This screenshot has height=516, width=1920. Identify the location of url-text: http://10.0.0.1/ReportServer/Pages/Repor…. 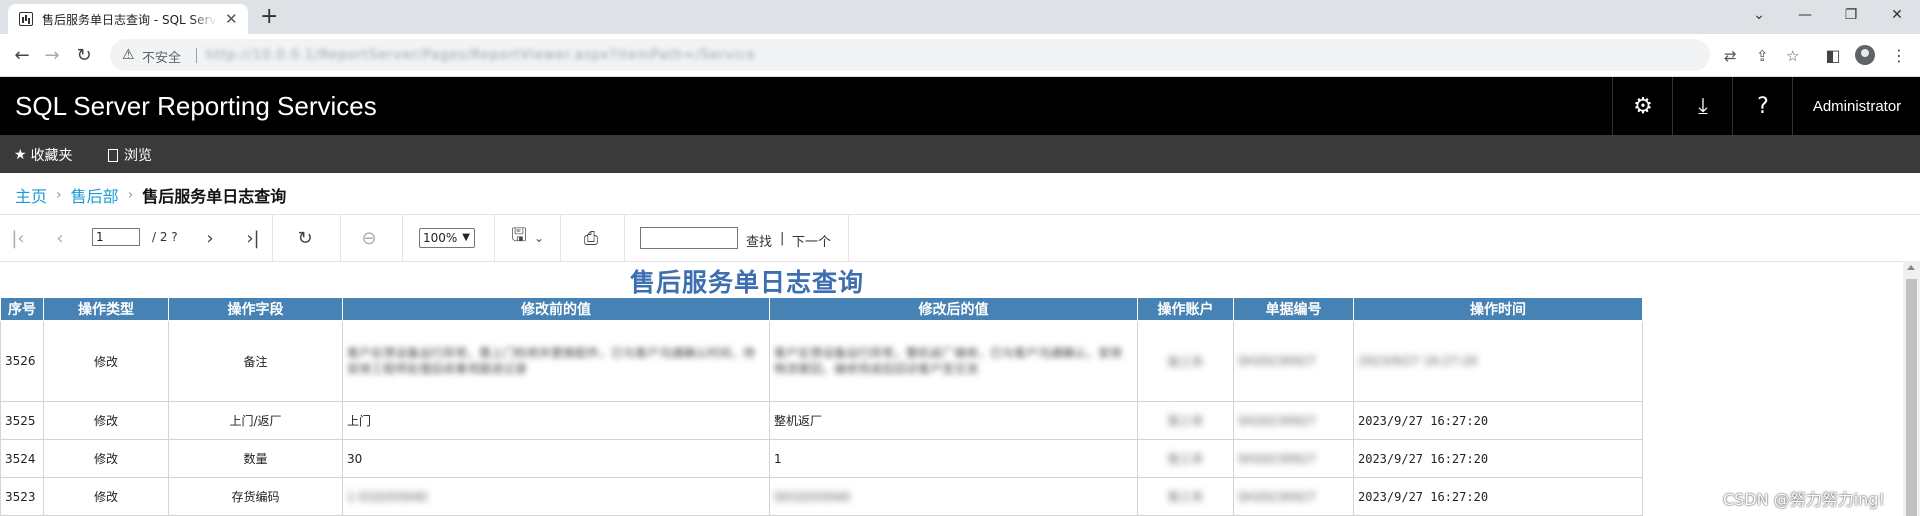
(481, 55).